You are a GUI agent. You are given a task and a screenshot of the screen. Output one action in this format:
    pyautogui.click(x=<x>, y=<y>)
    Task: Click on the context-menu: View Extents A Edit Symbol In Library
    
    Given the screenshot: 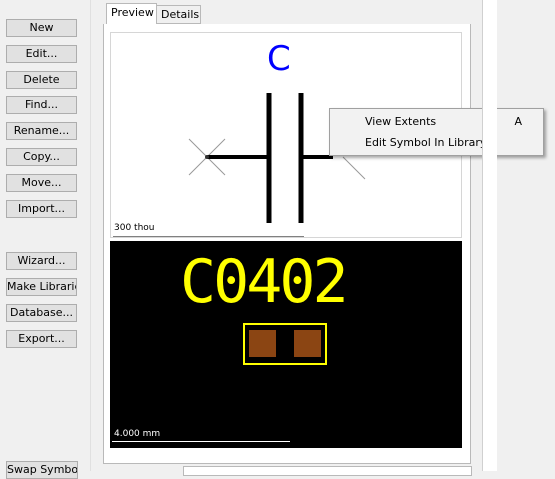 What is the action you would take?
    pyautogui.click(x=436, y=132)
    